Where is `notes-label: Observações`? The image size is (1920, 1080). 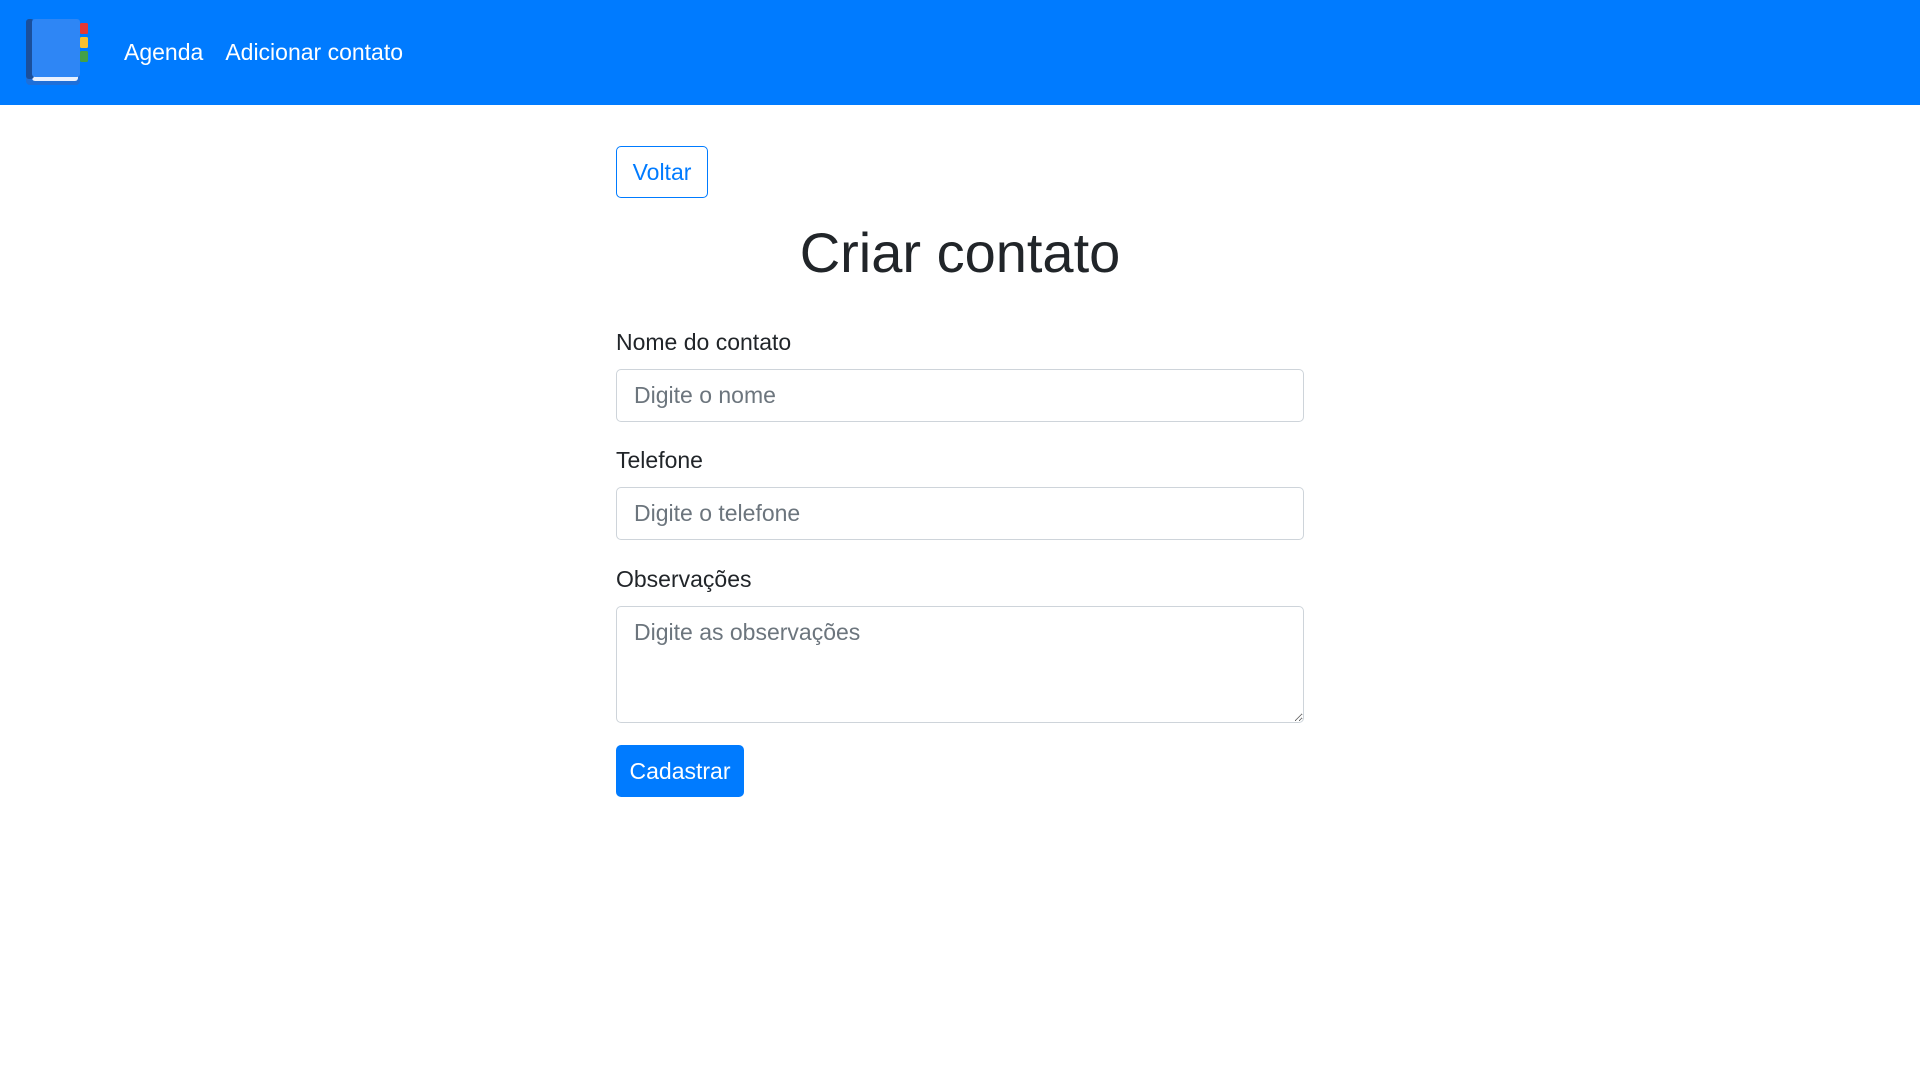
notes-label: Observações is located at coordinates (684, 579).